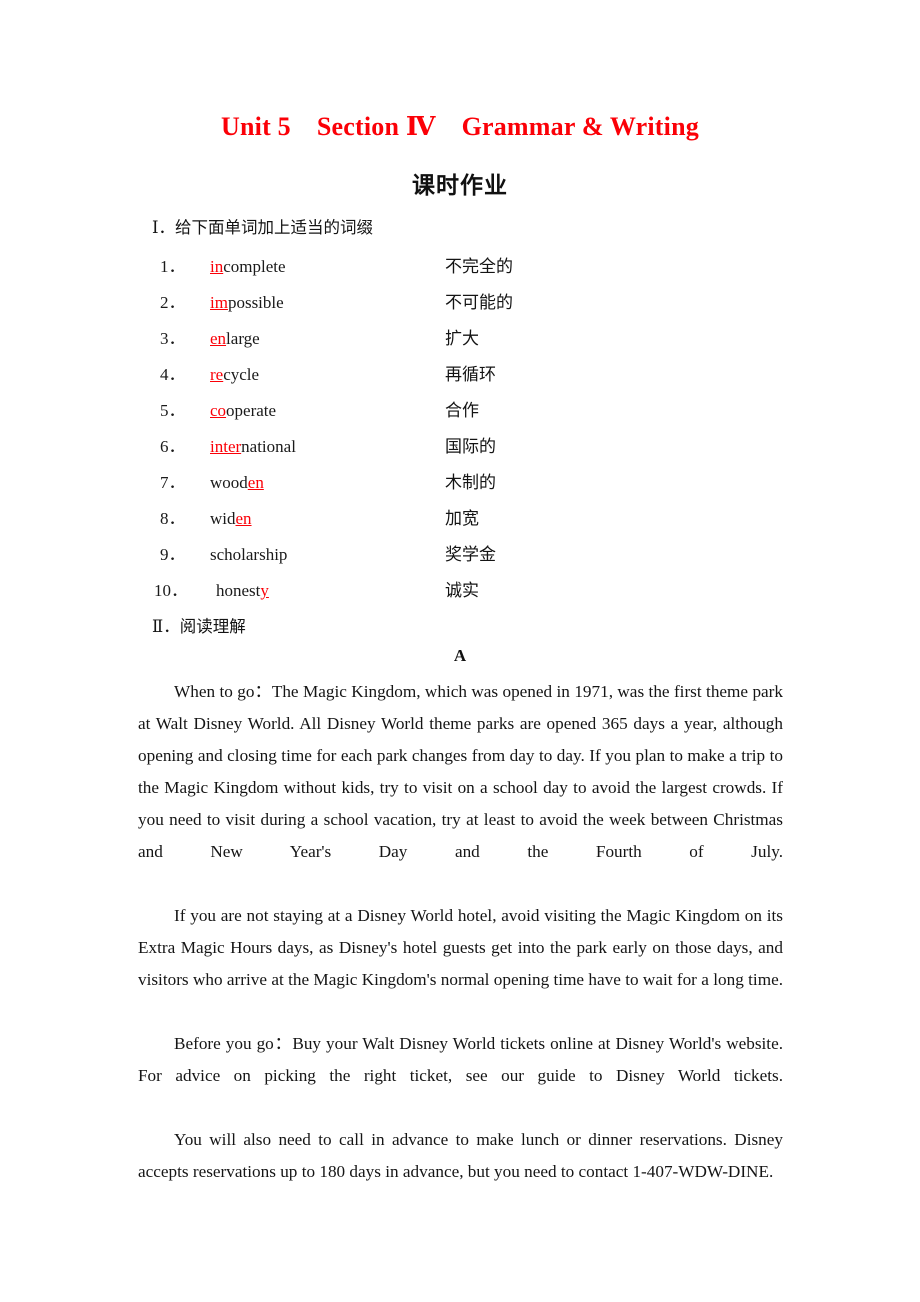 This screenshot has width=920, height=1302. Describe the element at coordinates (241, 374) in the screenshot. I see `item-stem: cycle` at that location.